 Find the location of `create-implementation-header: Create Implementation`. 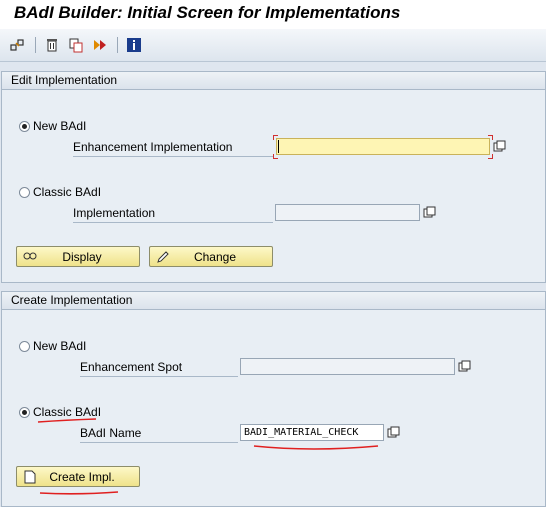

create-implementation-header: Create Implementation is located at coordinates (273, 301).